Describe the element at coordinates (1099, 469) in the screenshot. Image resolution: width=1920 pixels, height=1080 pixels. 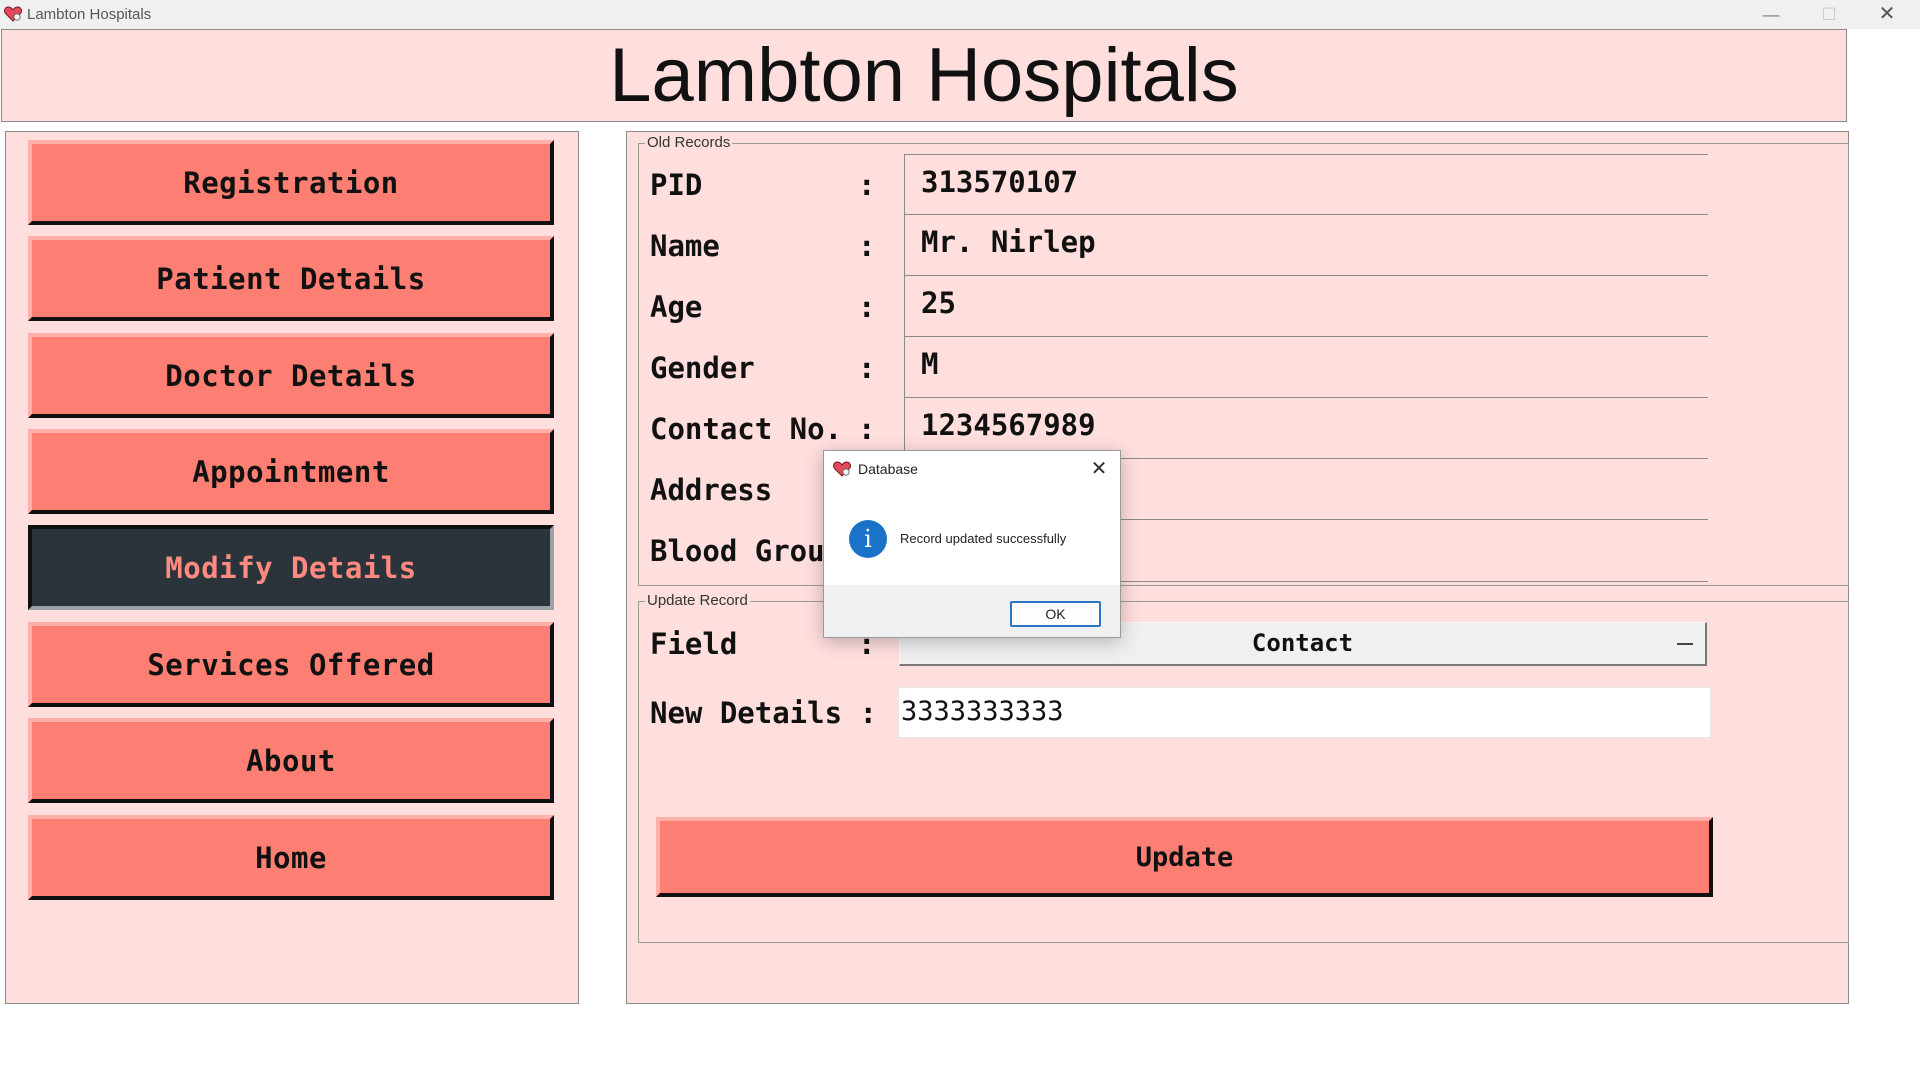
I see `dialog-close-icon: ✕` at that location.